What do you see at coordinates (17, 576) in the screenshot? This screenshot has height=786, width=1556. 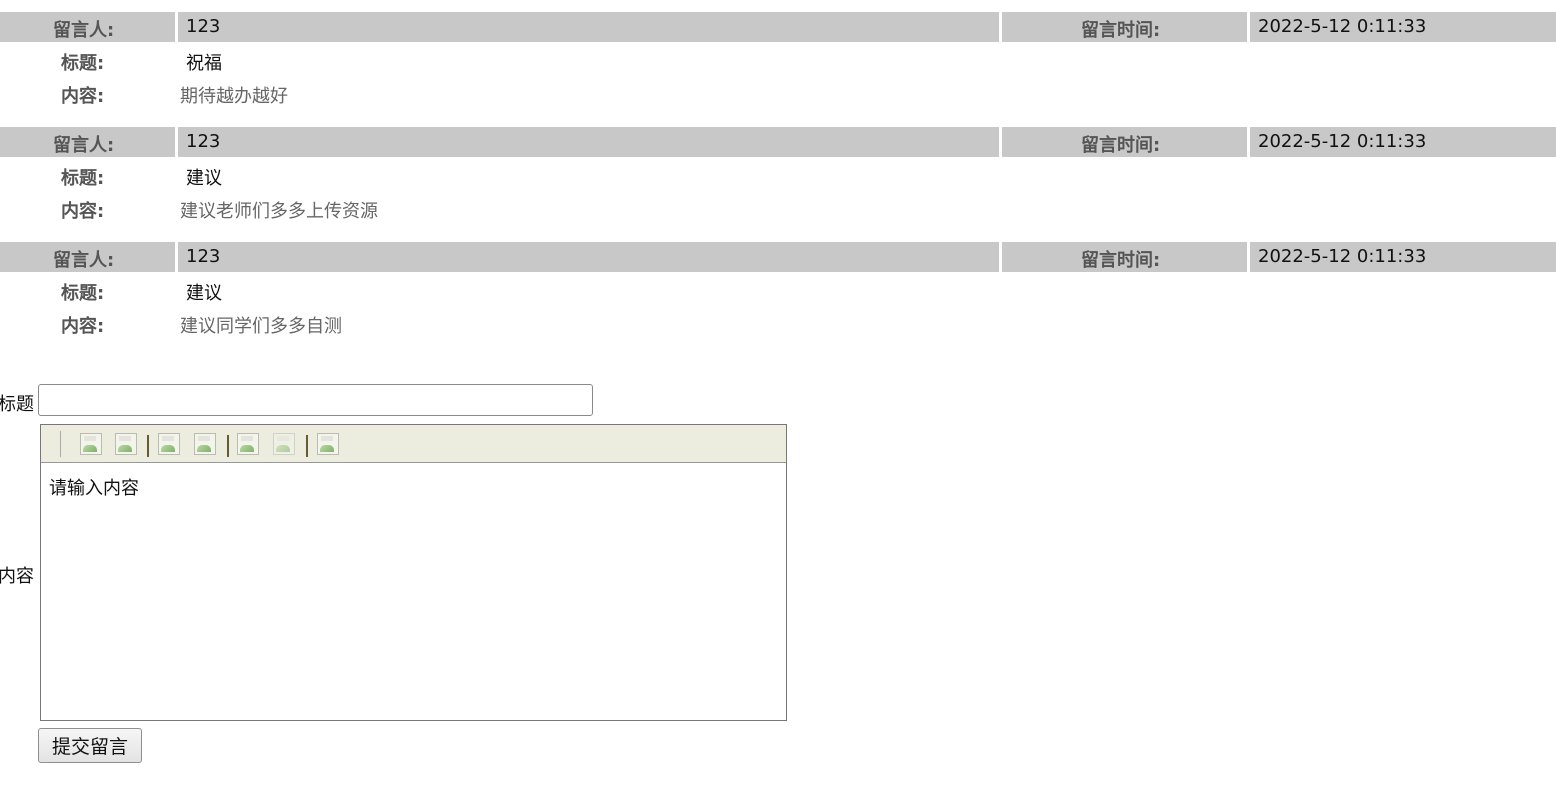 I see `content-field-label: 内容` at bounding box center [17, 576].